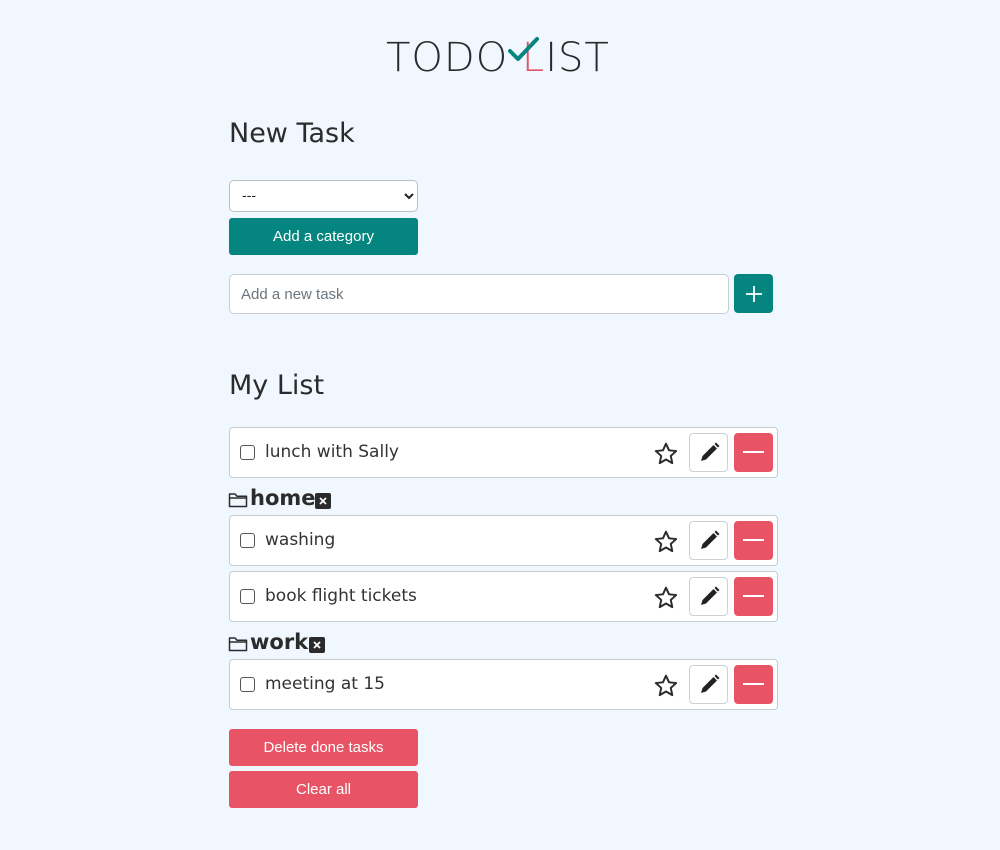 This screenshot has width=1000, height=850. I want to click on task-label: book flight tickets, so click(341, 596).